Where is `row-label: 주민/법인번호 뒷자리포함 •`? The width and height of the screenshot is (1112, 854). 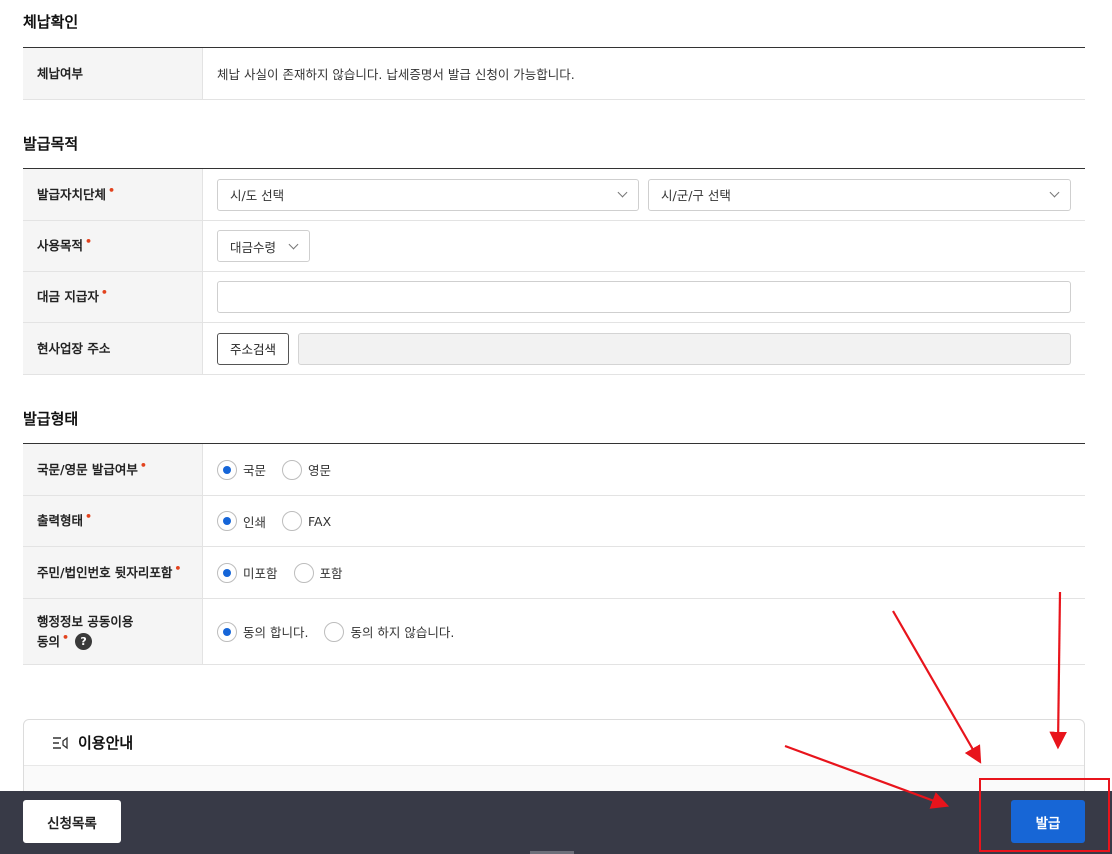 row-label: 주민/법인번호 뒷자리포함 • is located at coordinates (113, 572).